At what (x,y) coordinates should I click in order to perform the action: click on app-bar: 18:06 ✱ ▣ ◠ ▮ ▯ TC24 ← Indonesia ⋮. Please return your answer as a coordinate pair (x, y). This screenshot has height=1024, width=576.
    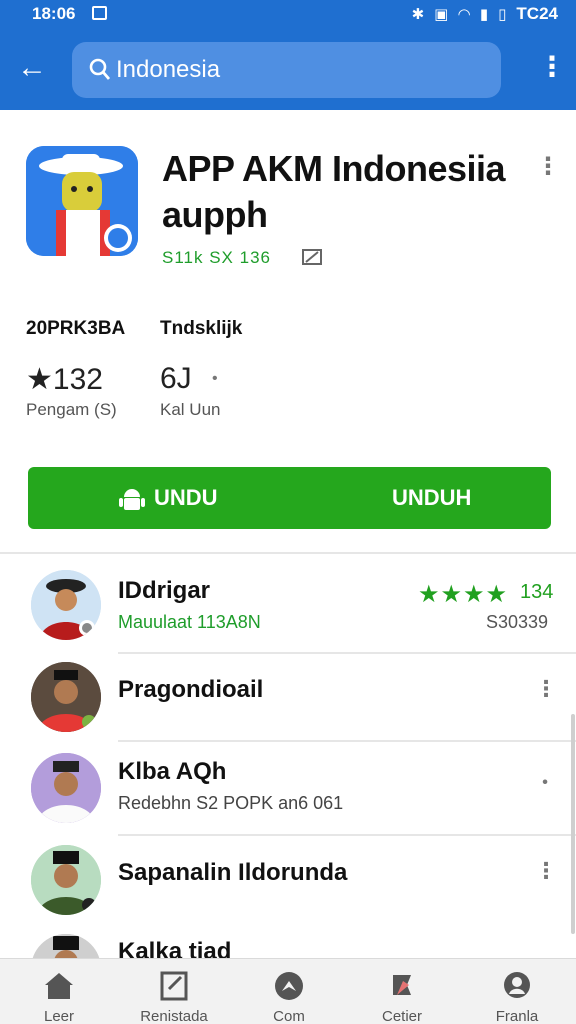
    Looking at the image, I should click on (288, 55).